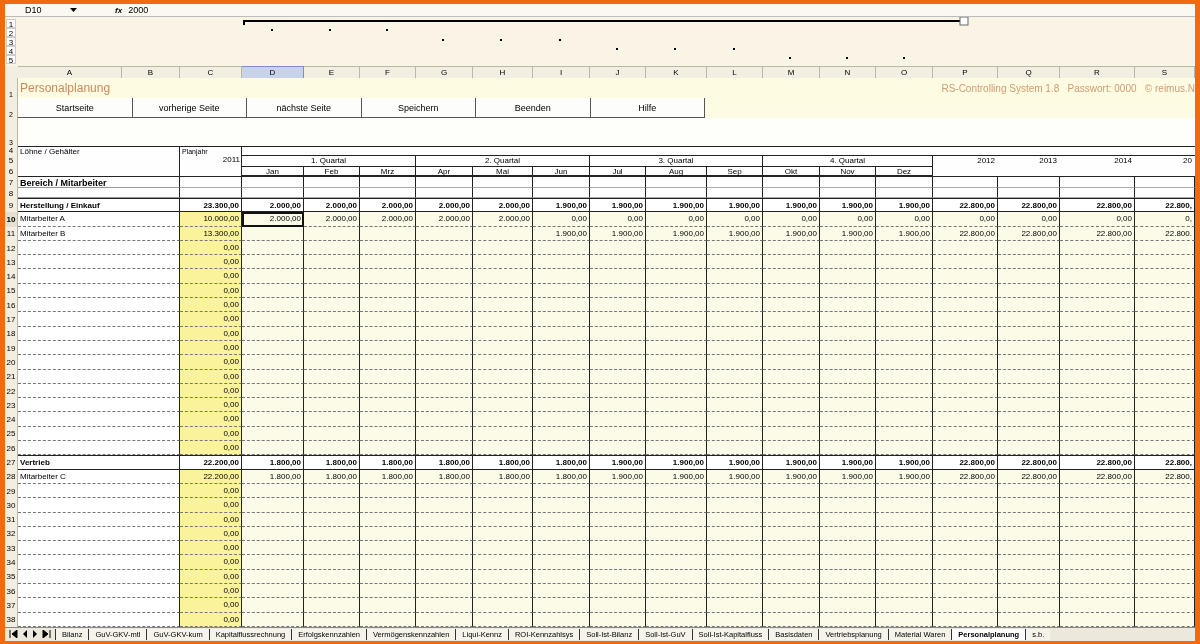  Describe the element at coordinates (11, 591) in the screenshot. I see `row-header: 36` at that location.